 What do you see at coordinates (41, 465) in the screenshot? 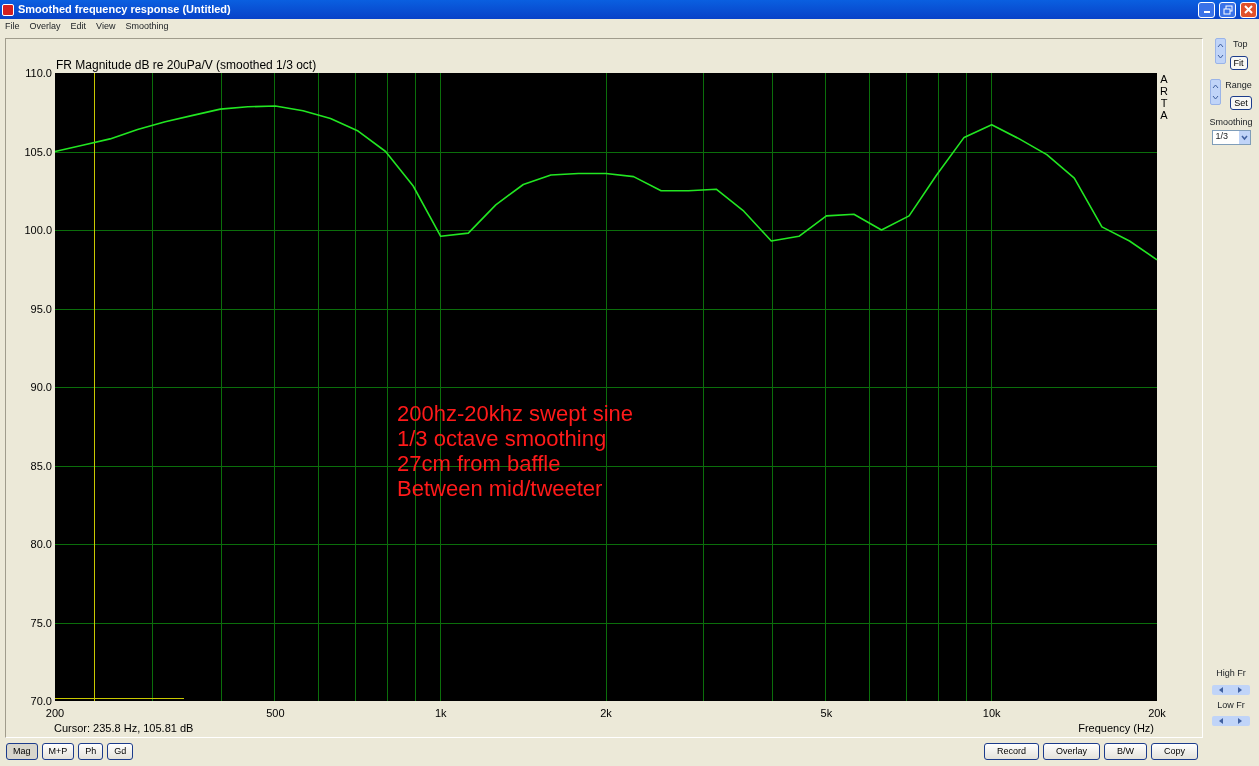
I see `y-tick-label: 85.0` at bounding box center [41, 465].